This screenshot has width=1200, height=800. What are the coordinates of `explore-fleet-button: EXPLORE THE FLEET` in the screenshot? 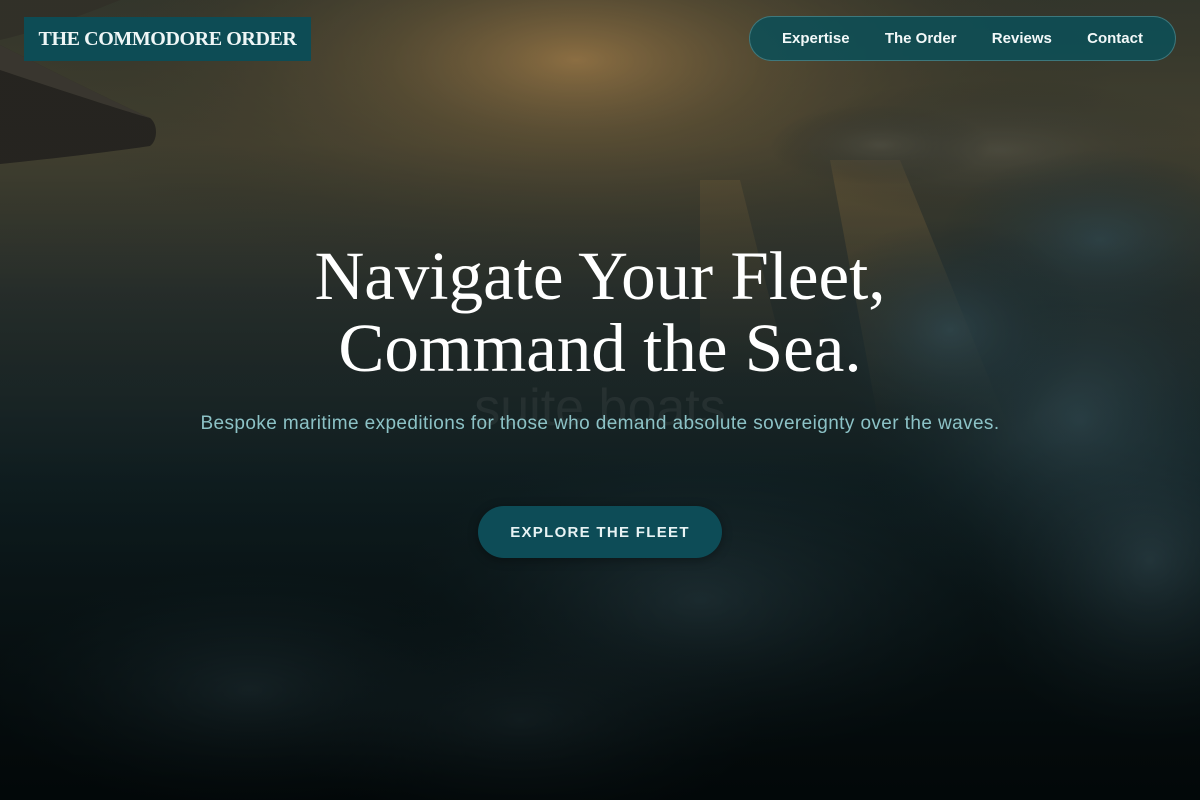 It's located at (600, 532).